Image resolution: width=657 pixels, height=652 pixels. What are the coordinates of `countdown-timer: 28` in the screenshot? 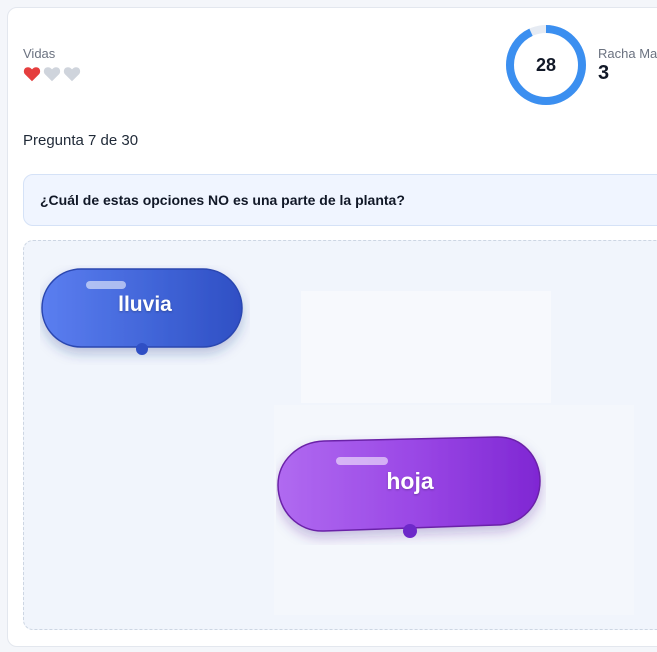 It's located at (546, 65).